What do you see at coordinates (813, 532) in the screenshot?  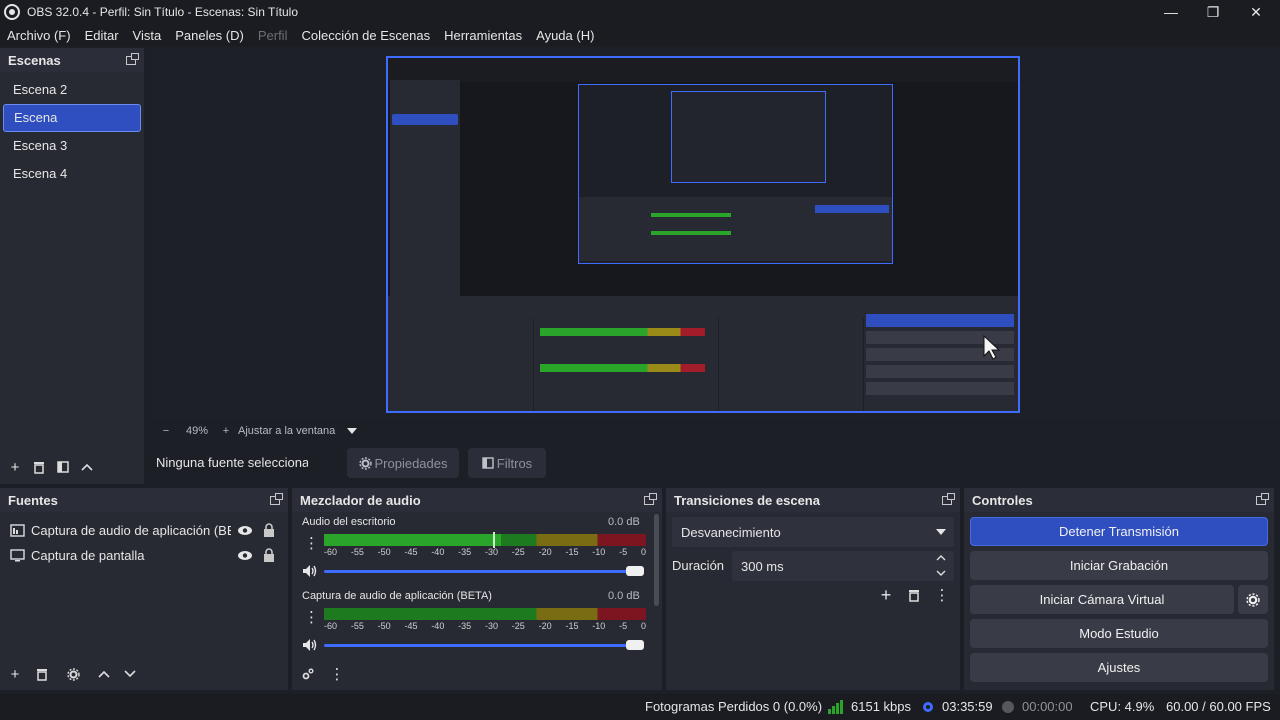 I see `transition-select: Desvanecimiento` at bounding box center [813, 532].